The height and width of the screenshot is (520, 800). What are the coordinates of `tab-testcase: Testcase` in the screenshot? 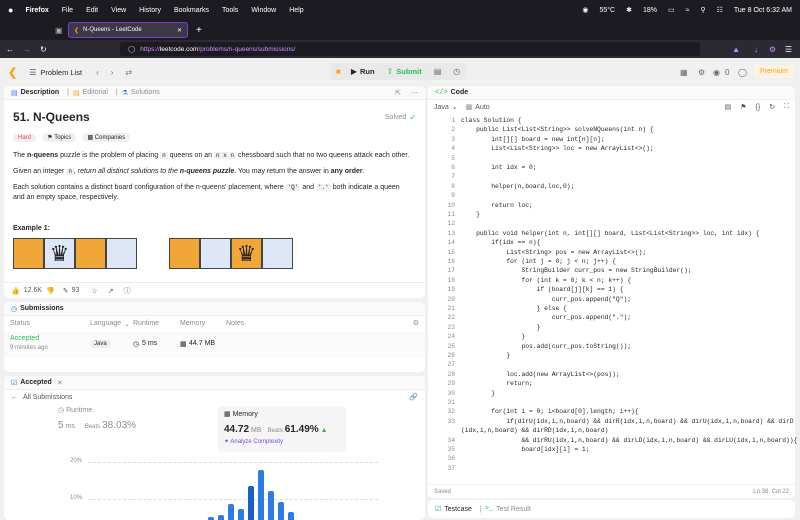 It's located at (458, 509).